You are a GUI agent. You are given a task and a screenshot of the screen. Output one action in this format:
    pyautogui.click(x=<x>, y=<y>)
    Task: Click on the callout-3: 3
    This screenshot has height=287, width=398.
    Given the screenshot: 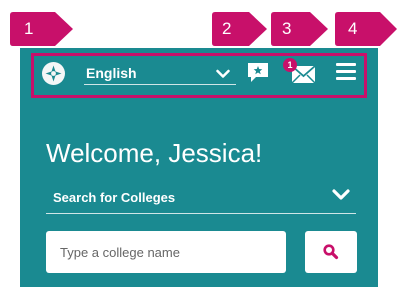 What is the action you would take?
    pyautogui.click(x=300, y=29)
    